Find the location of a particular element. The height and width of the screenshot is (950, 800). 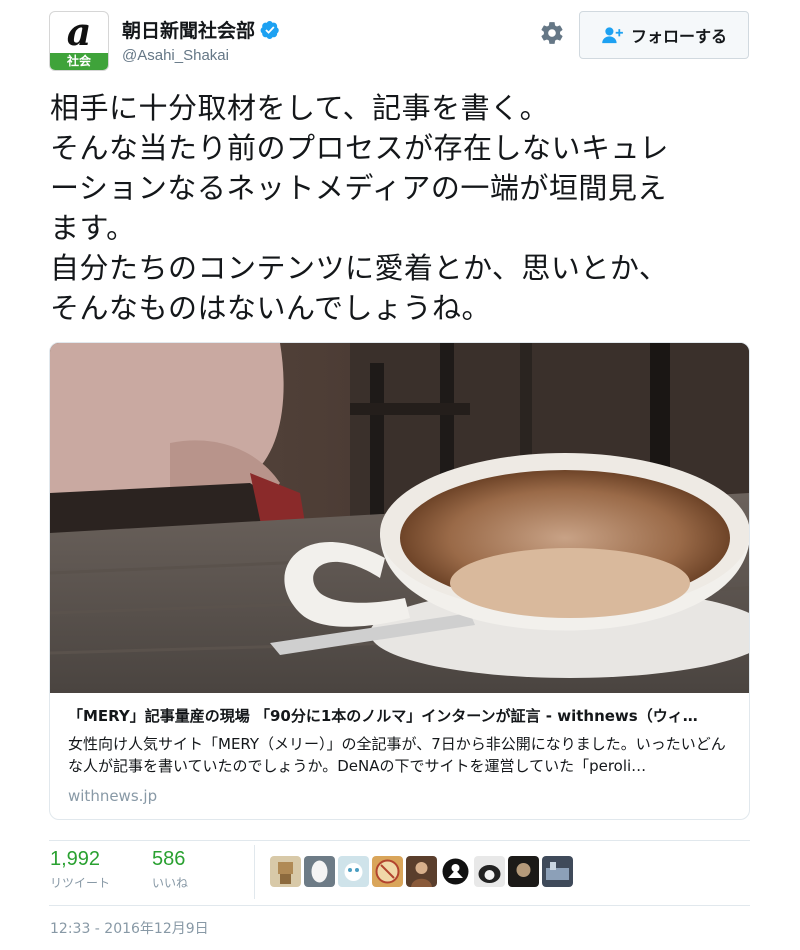

display-name: 朝日新聞社会部 is located at coordinates (188, 29).